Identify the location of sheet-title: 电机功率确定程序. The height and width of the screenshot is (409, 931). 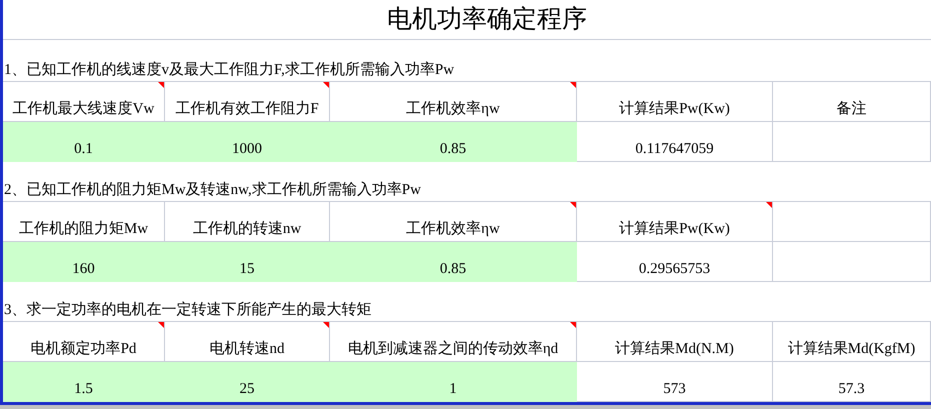
(486, 19).